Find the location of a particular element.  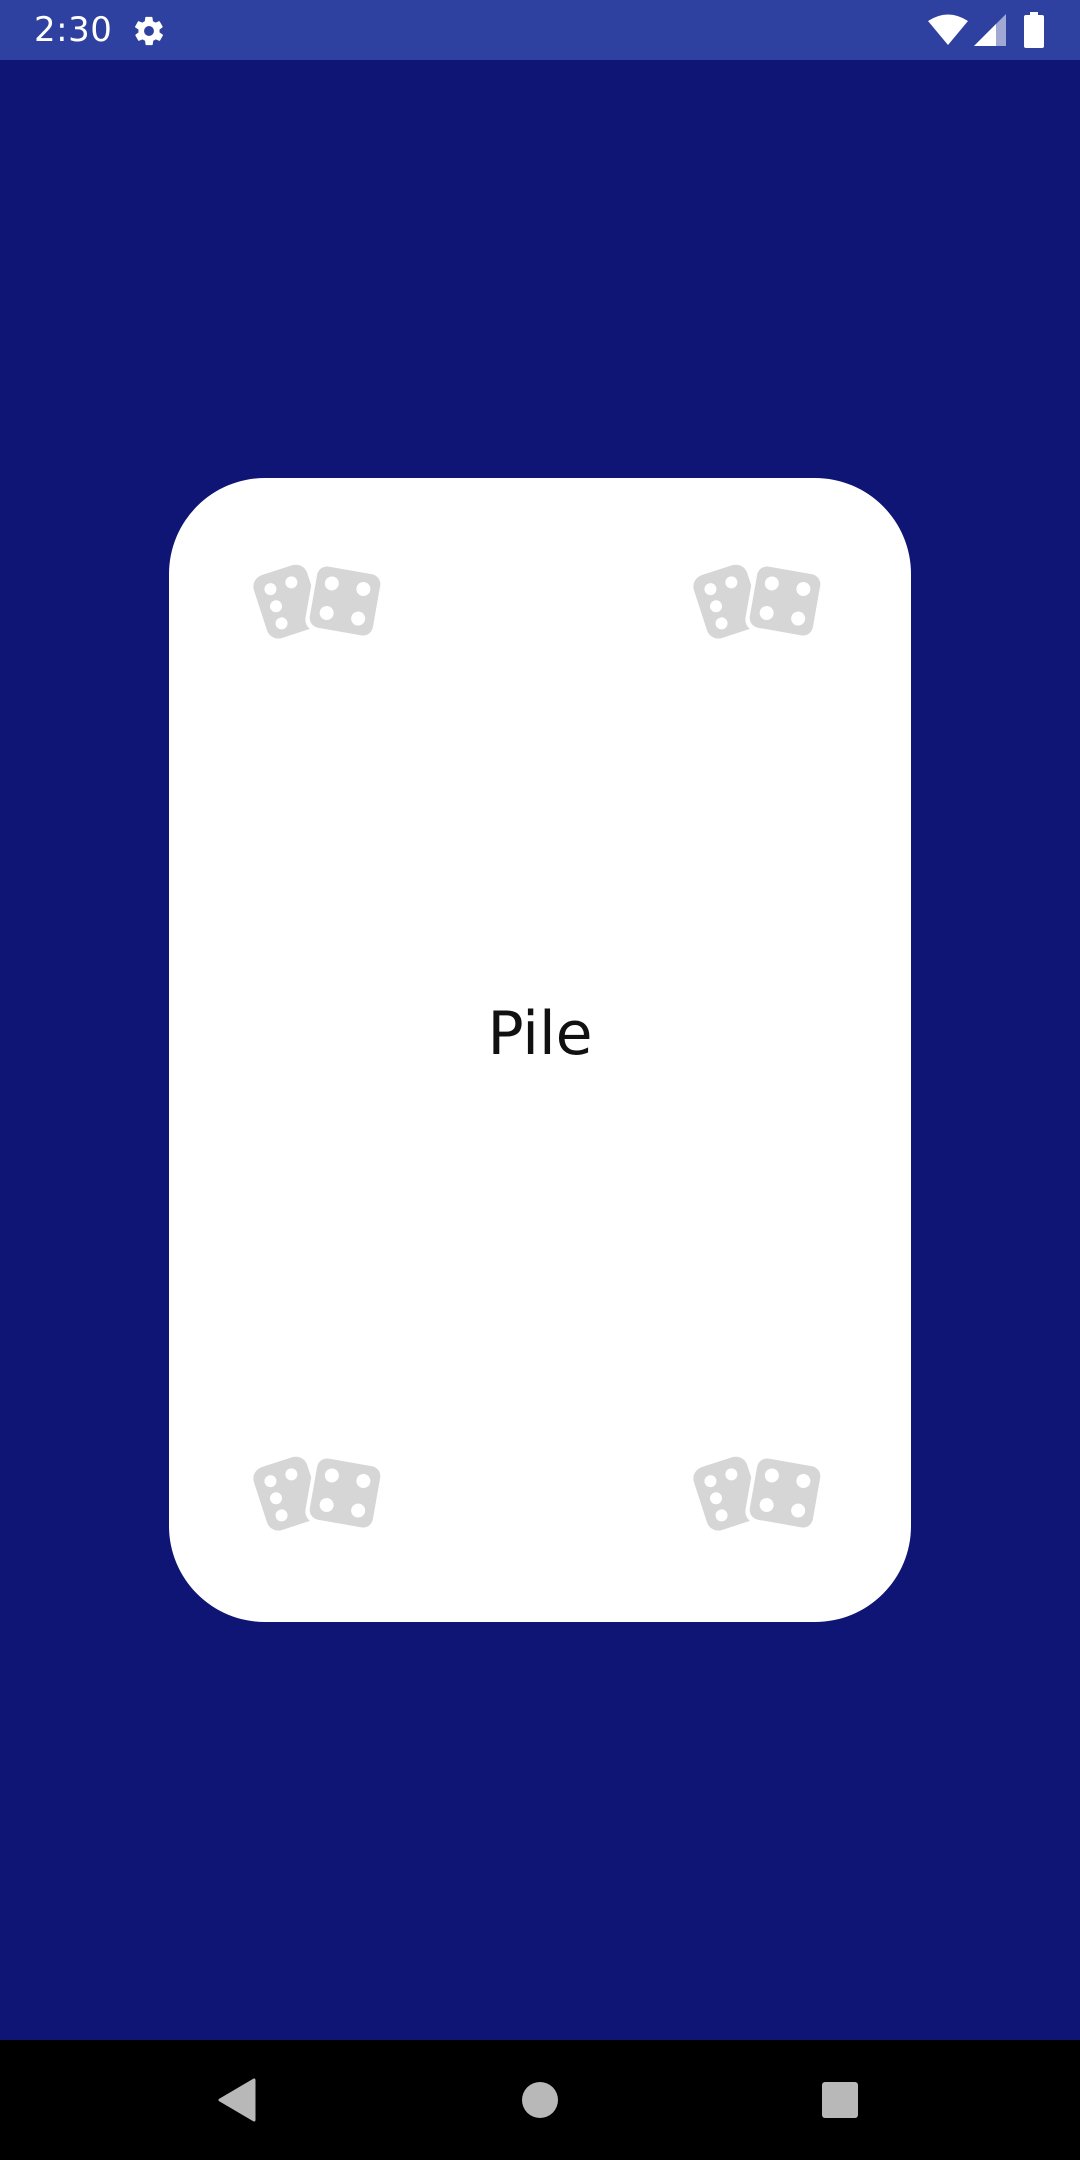

cell-signal-icon is located at coordinates (990, 30).